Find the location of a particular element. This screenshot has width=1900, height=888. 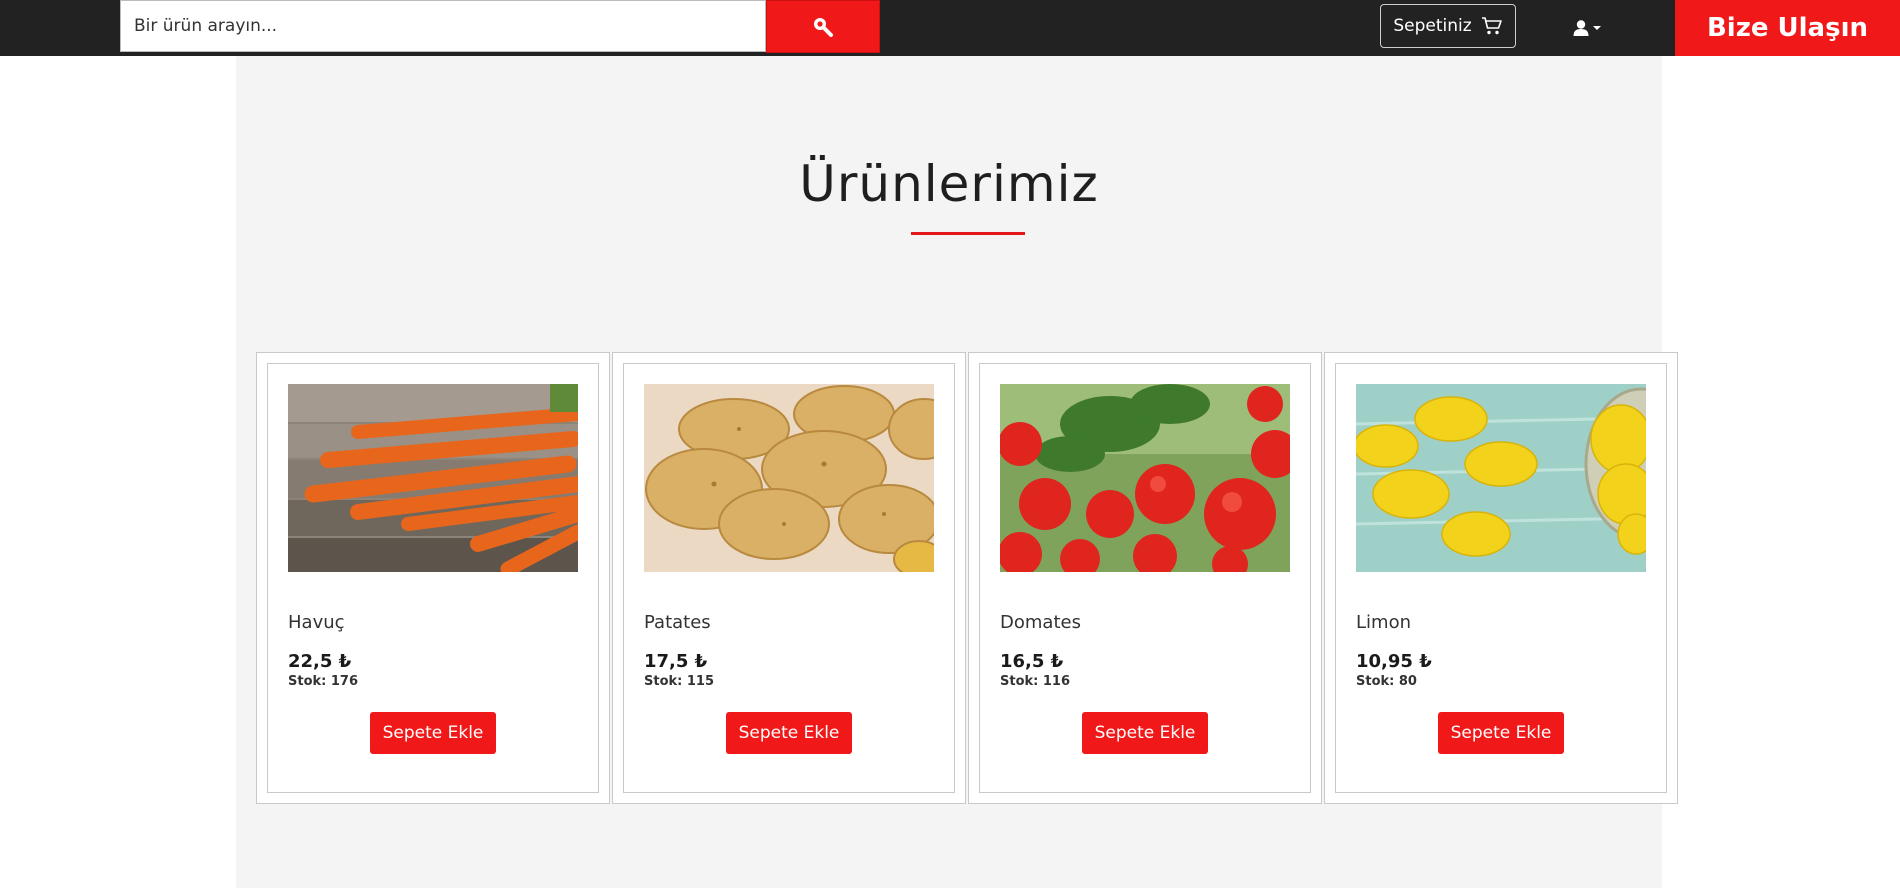

carrot-image is located at coordinates (433, 478).